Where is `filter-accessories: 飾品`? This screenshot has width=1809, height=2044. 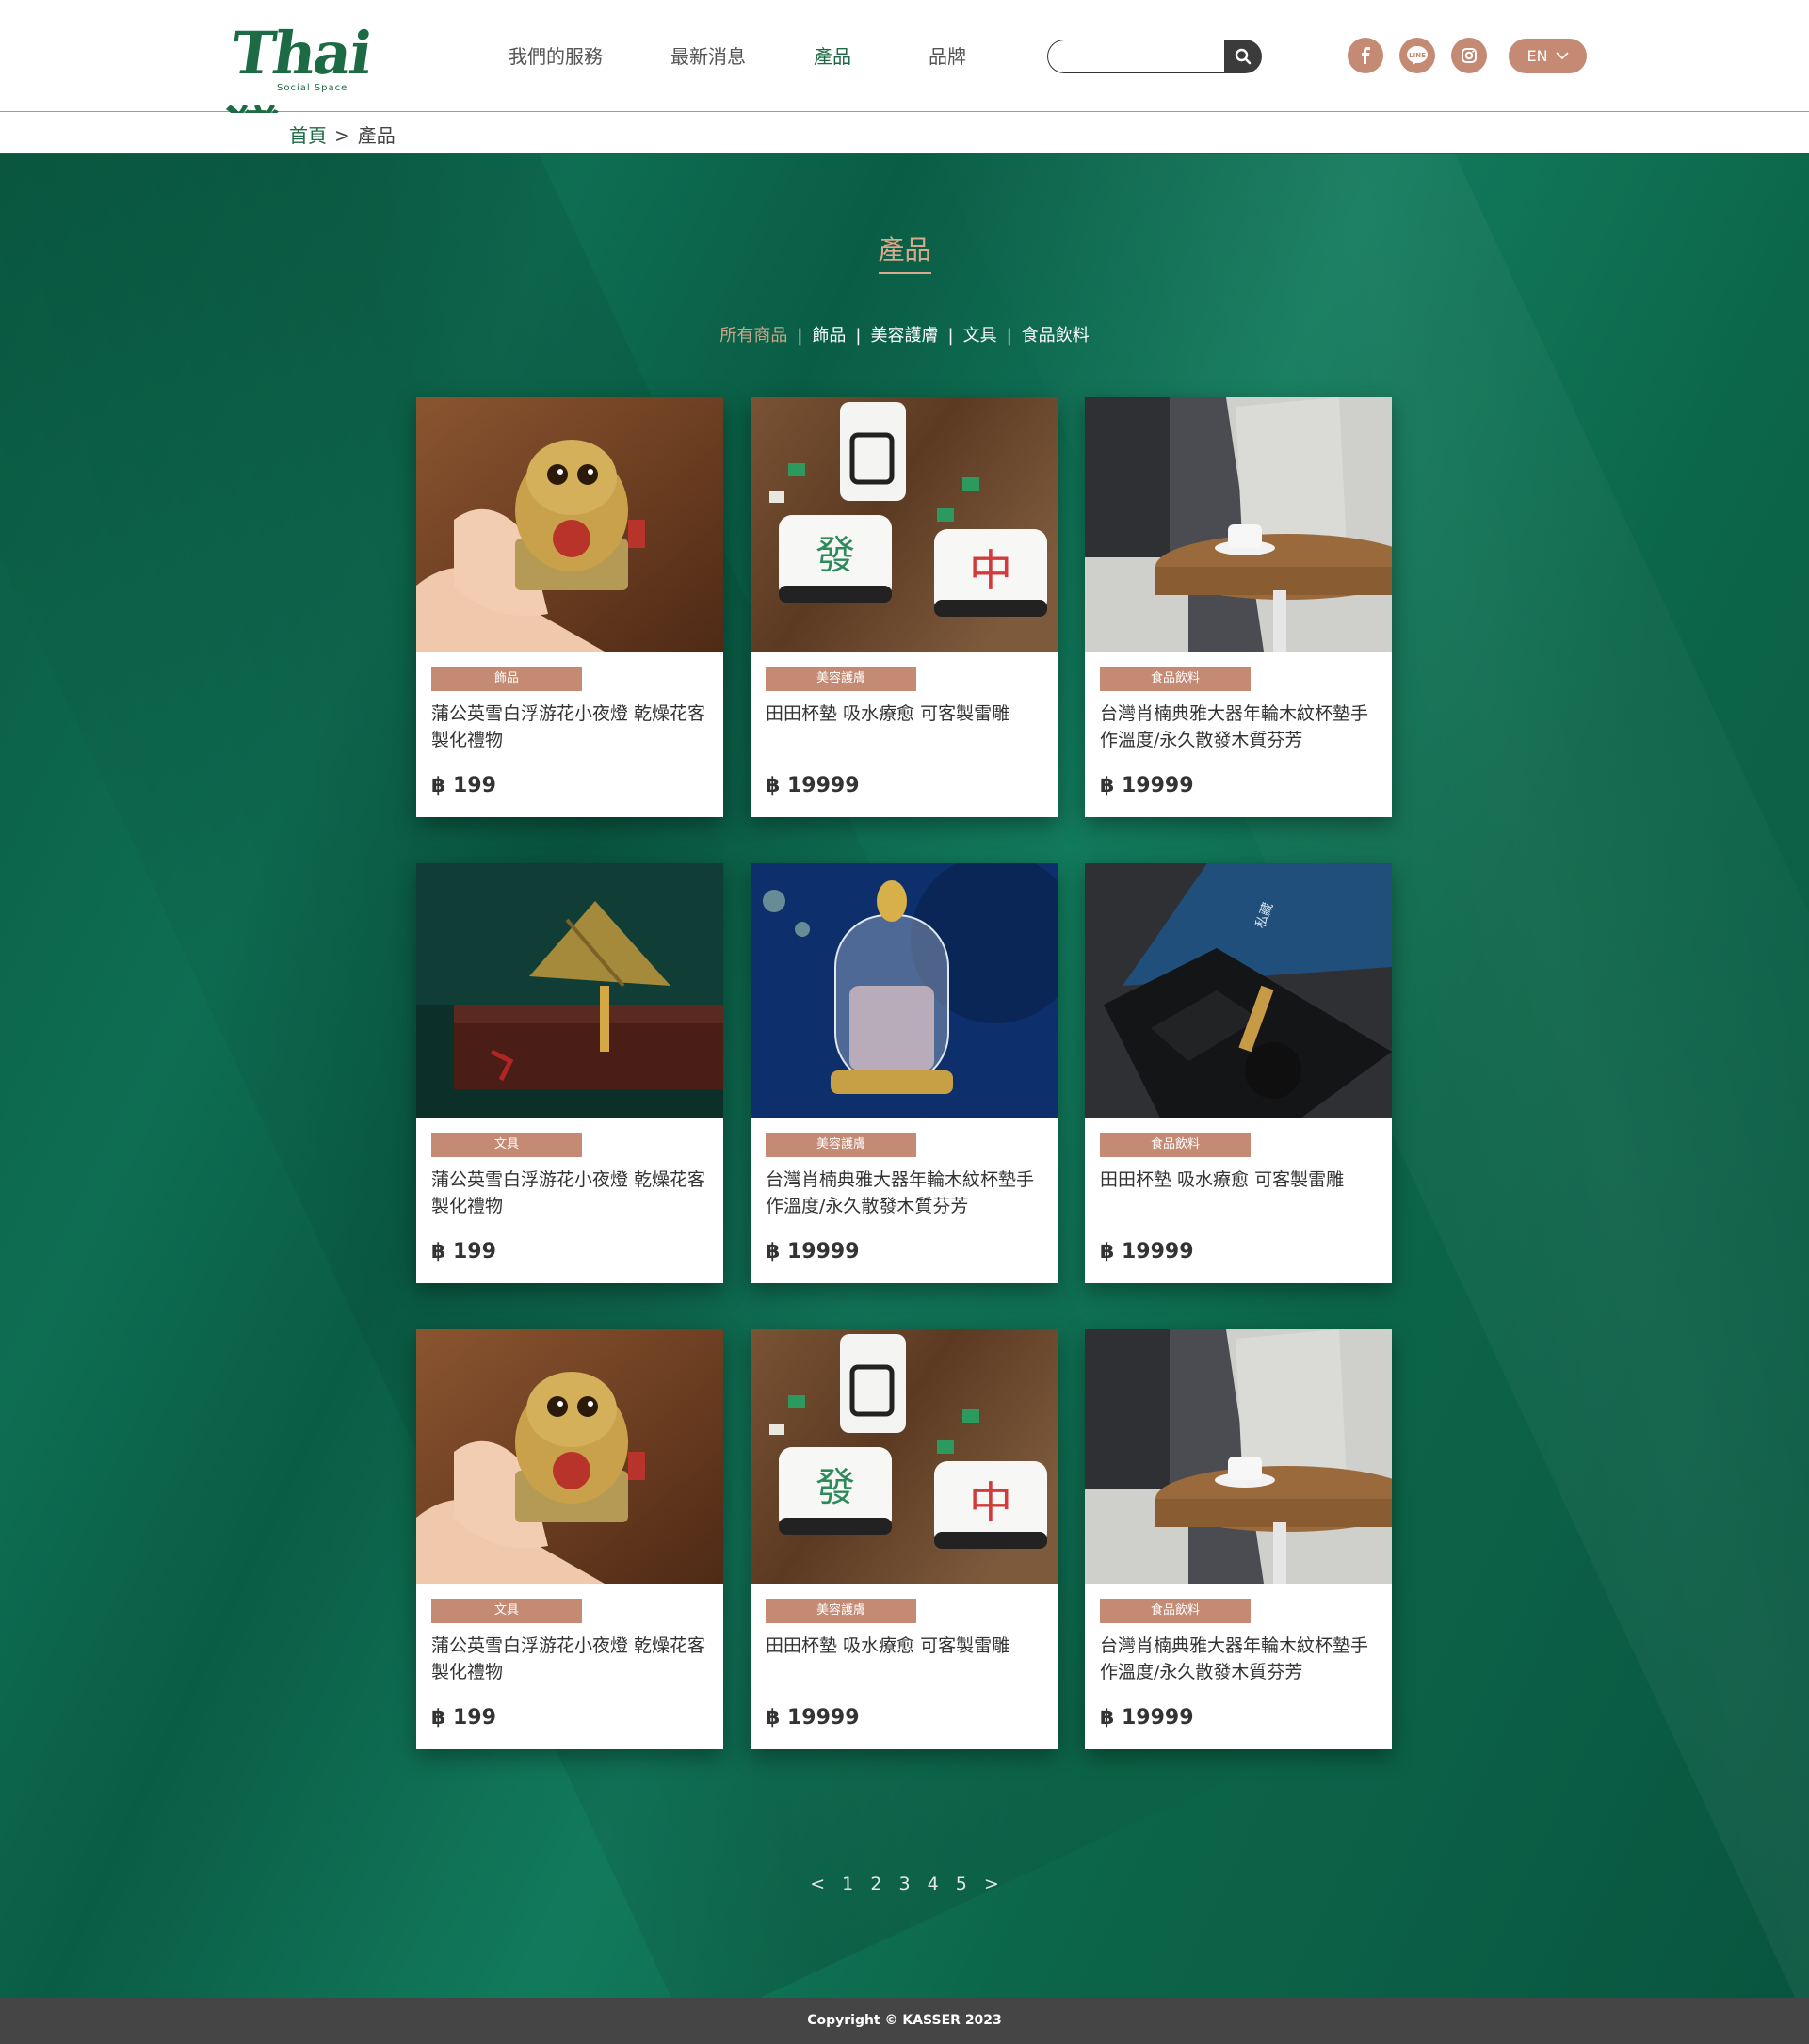
filter-accessories: 飾品 is located at coordinates (829, 336).